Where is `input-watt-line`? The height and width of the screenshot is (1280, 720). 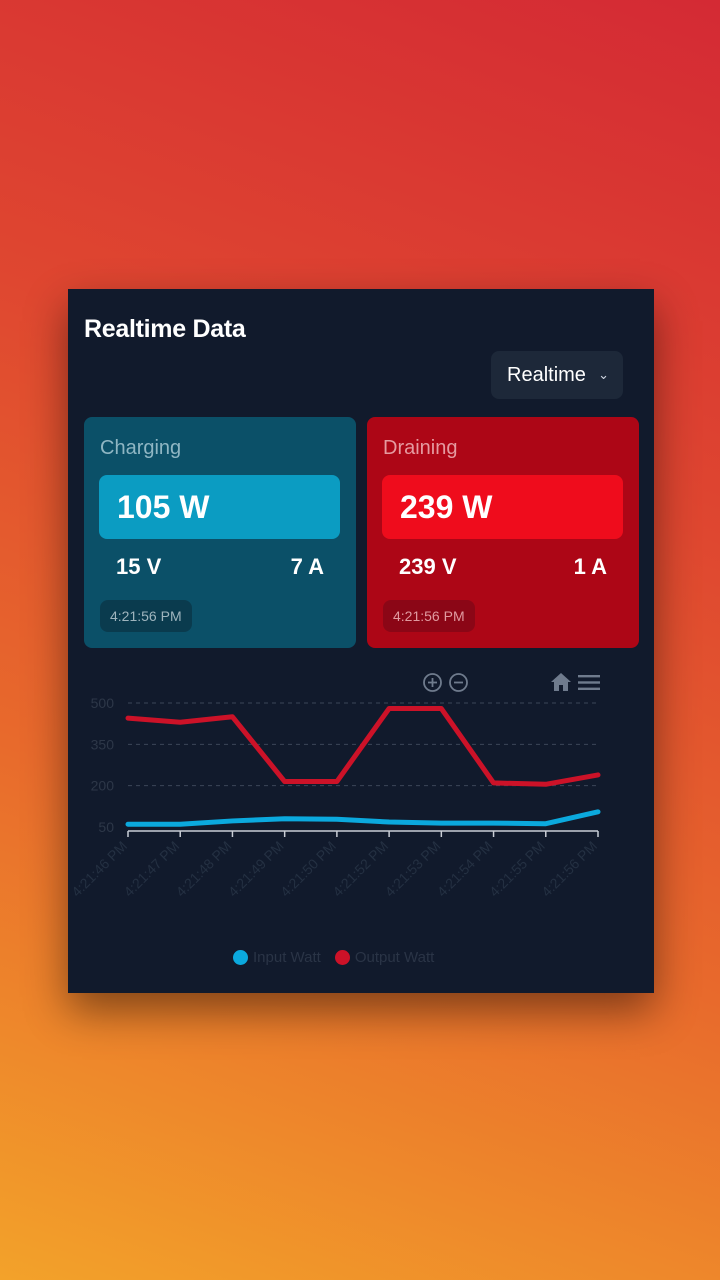
input-watt-line is located at coordinates (363, 818).